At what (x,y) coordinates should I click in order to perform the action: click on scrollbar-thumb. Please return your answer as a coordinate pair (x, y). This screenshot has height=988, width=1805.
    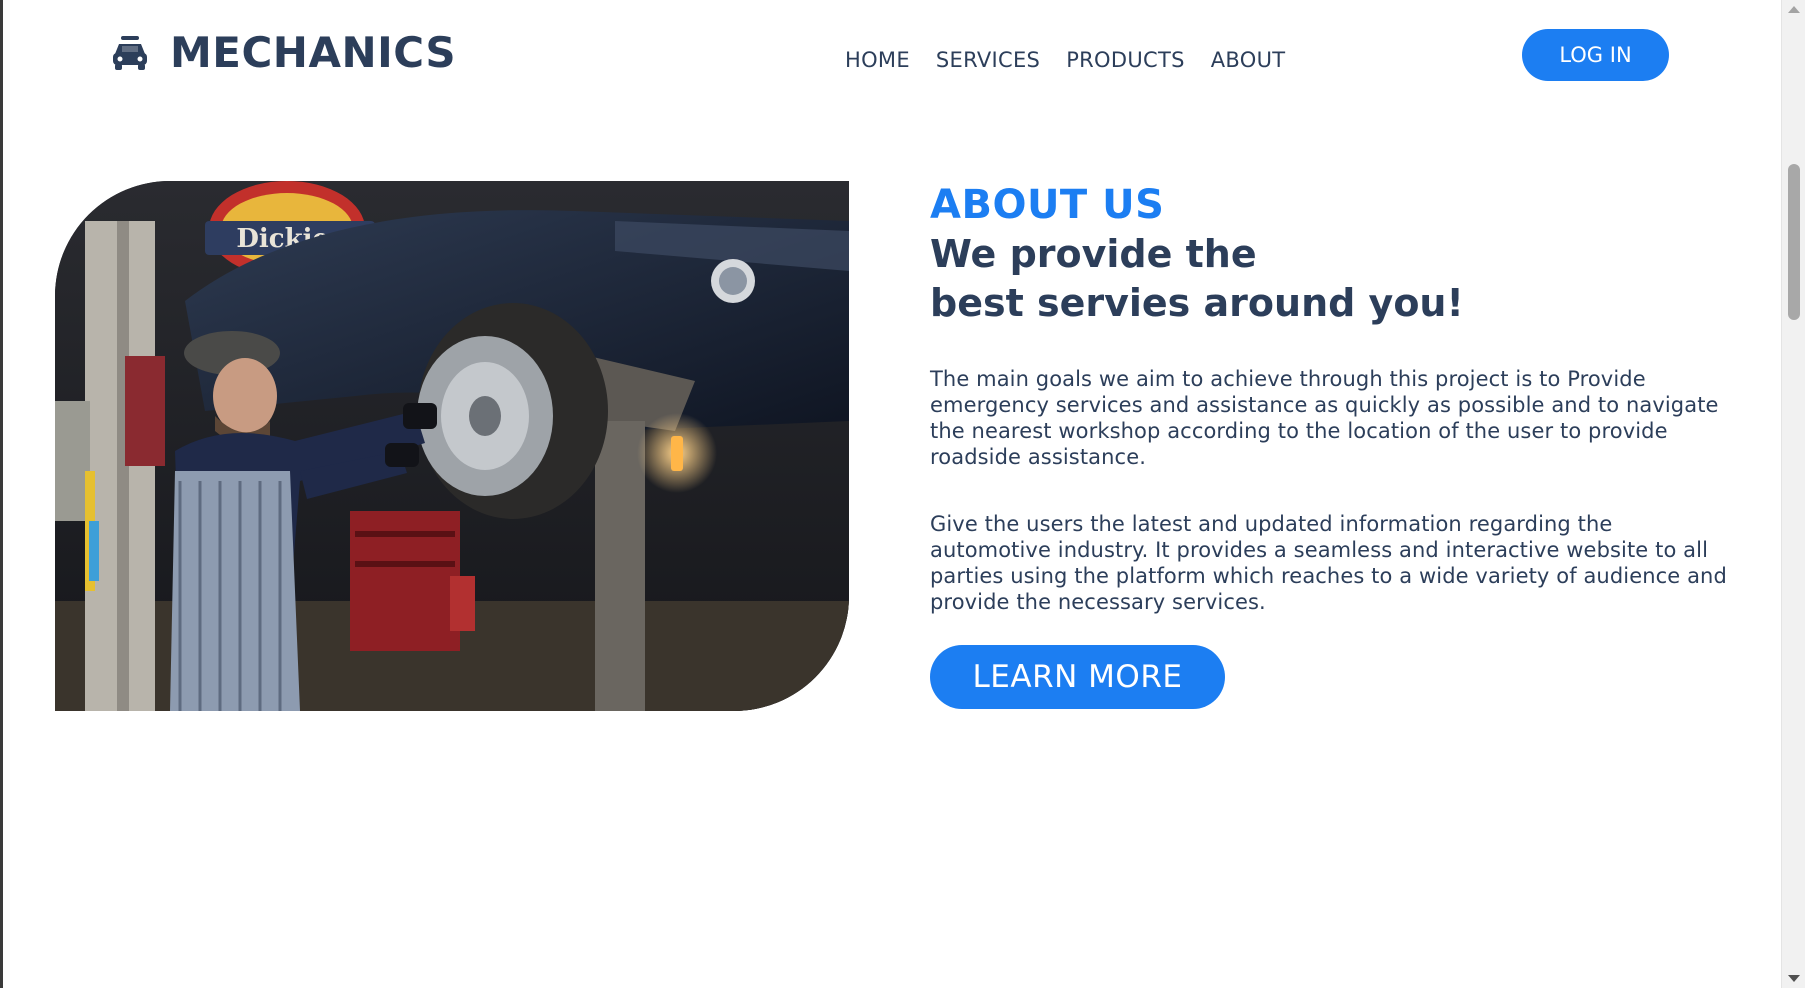
    Looking at the image, I should click on (1794, 242).